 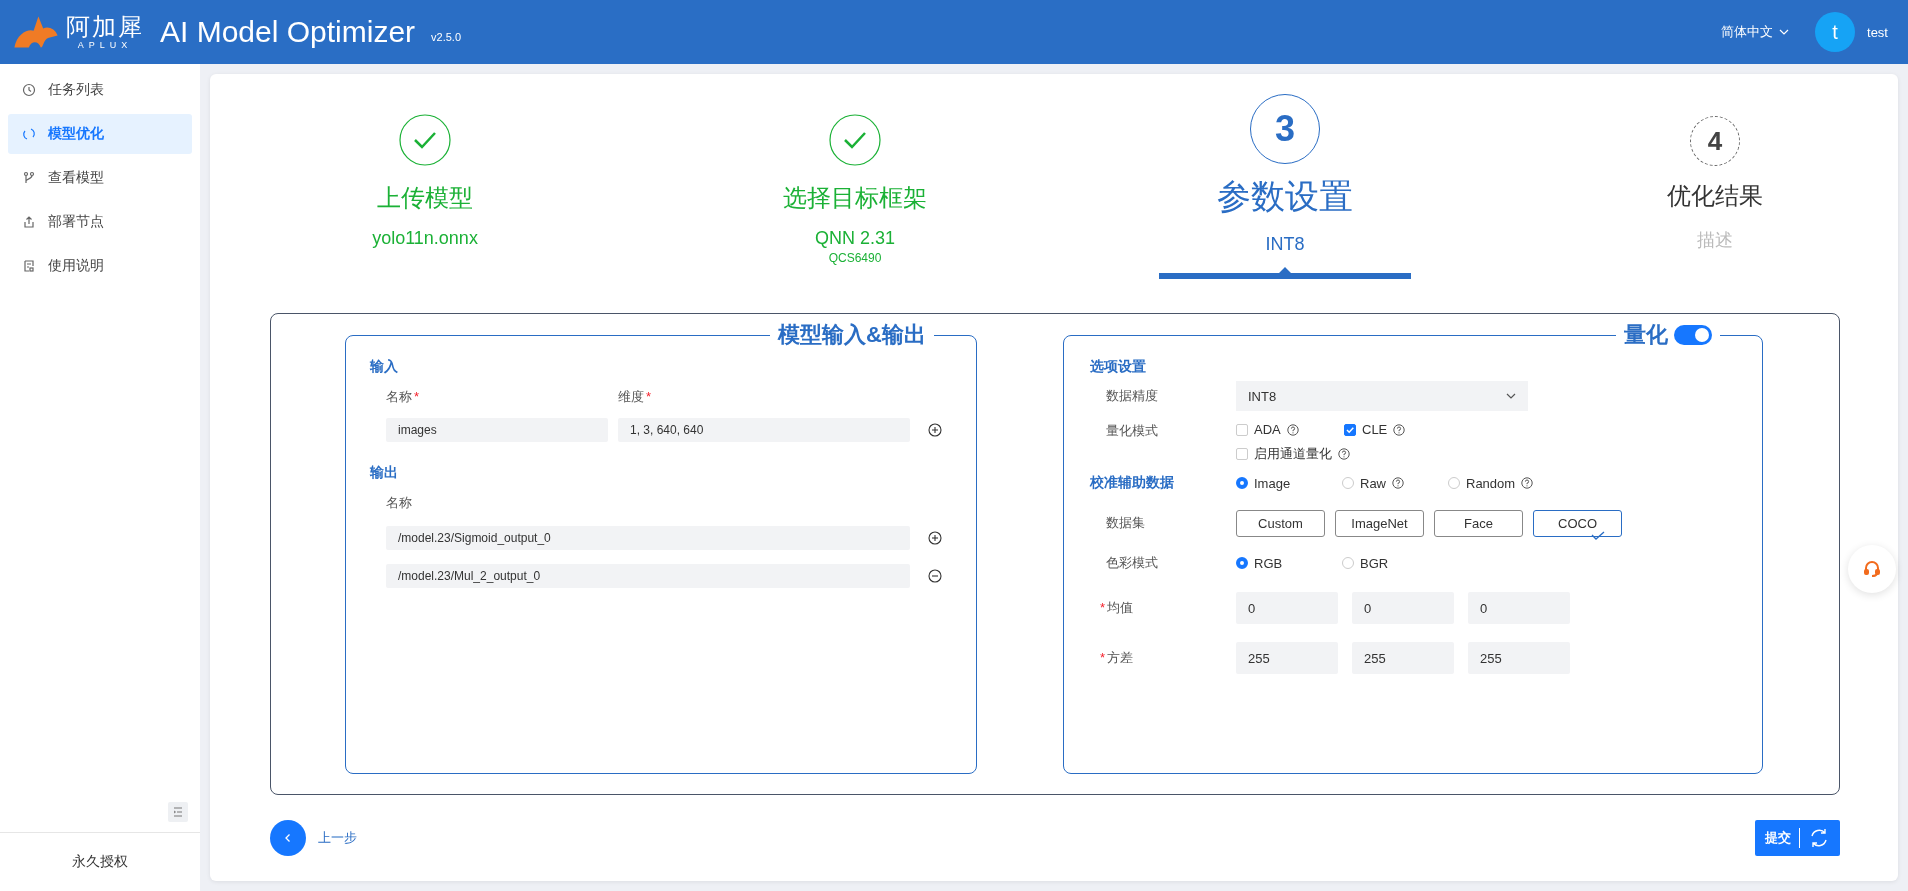 What do you see at coordinates (648, 576) in the screenshot?
I see `input-field: /model.23/Mul_2_output_0` at bounding box center [648, 576].